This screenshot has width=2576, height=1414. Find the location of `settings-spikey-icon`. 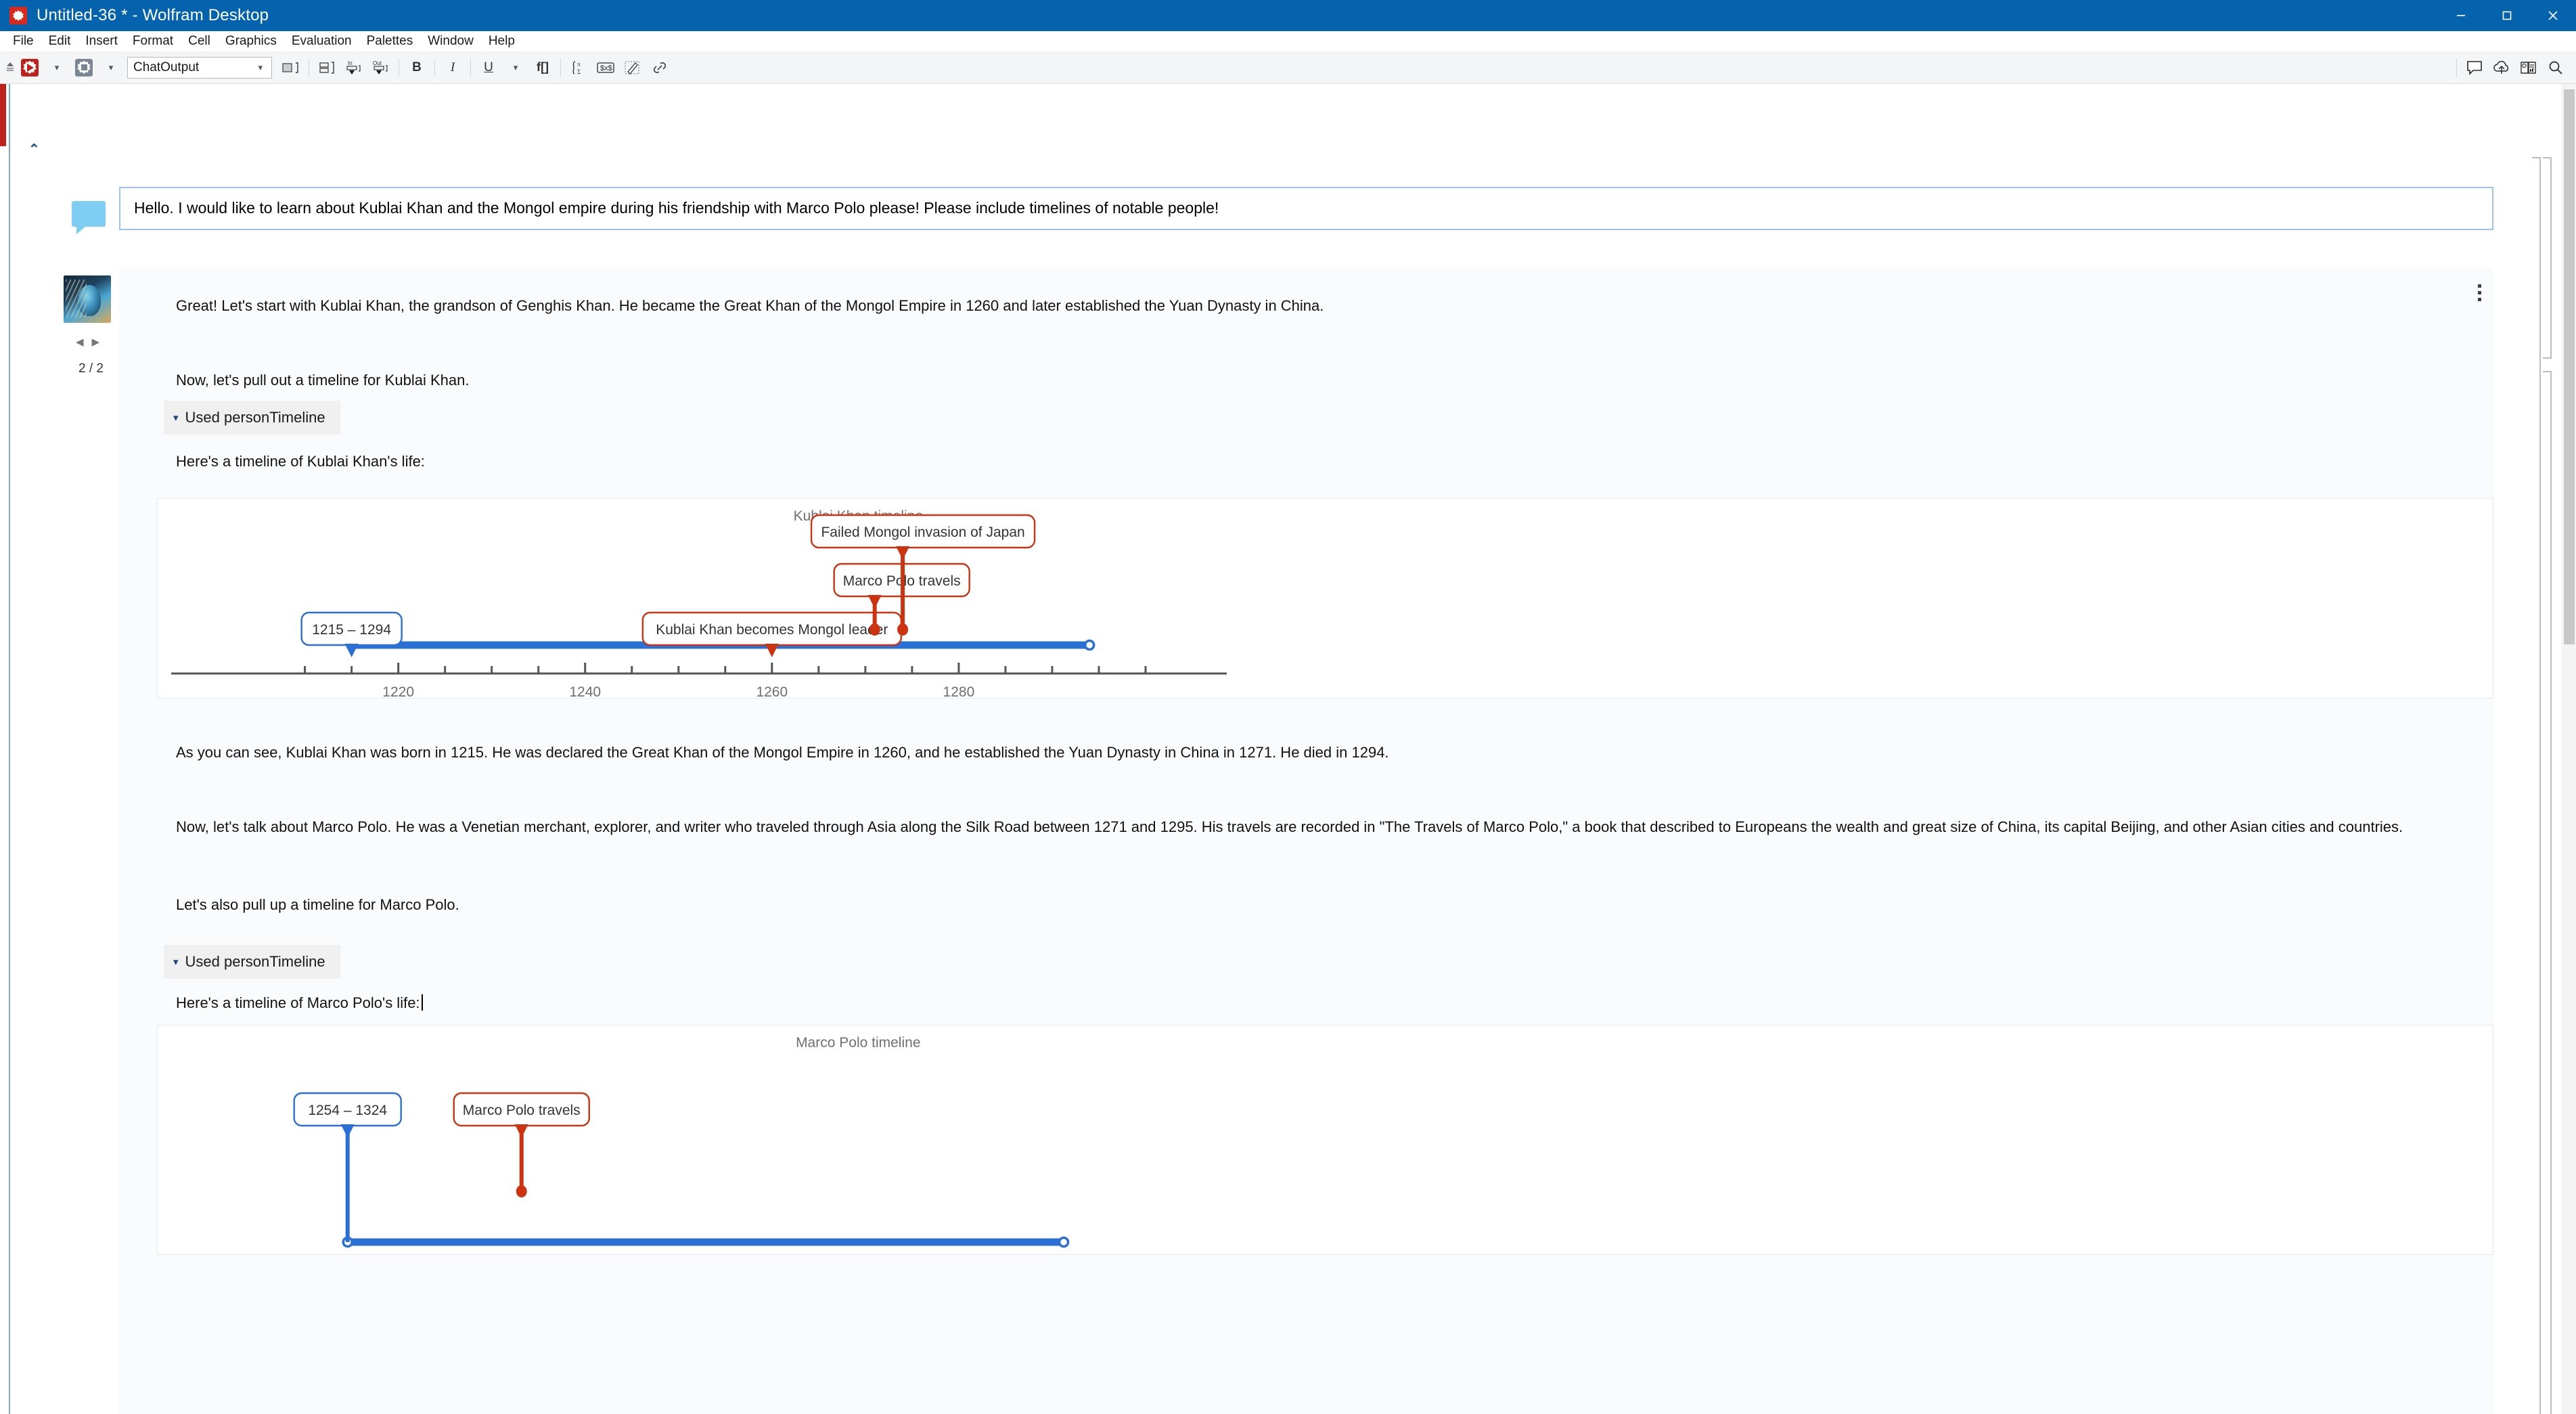

settings-spikey-icon is located at coordinates (84, 67).